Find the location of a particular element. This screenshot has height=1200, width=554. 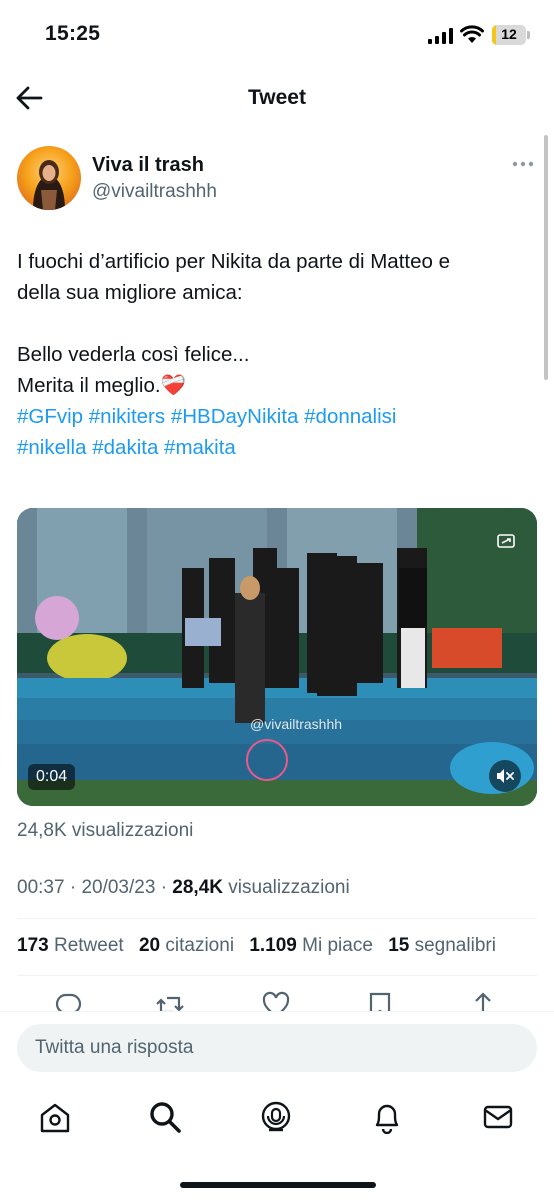

battery-percentage: 12 is located at coordinates (509, 34).